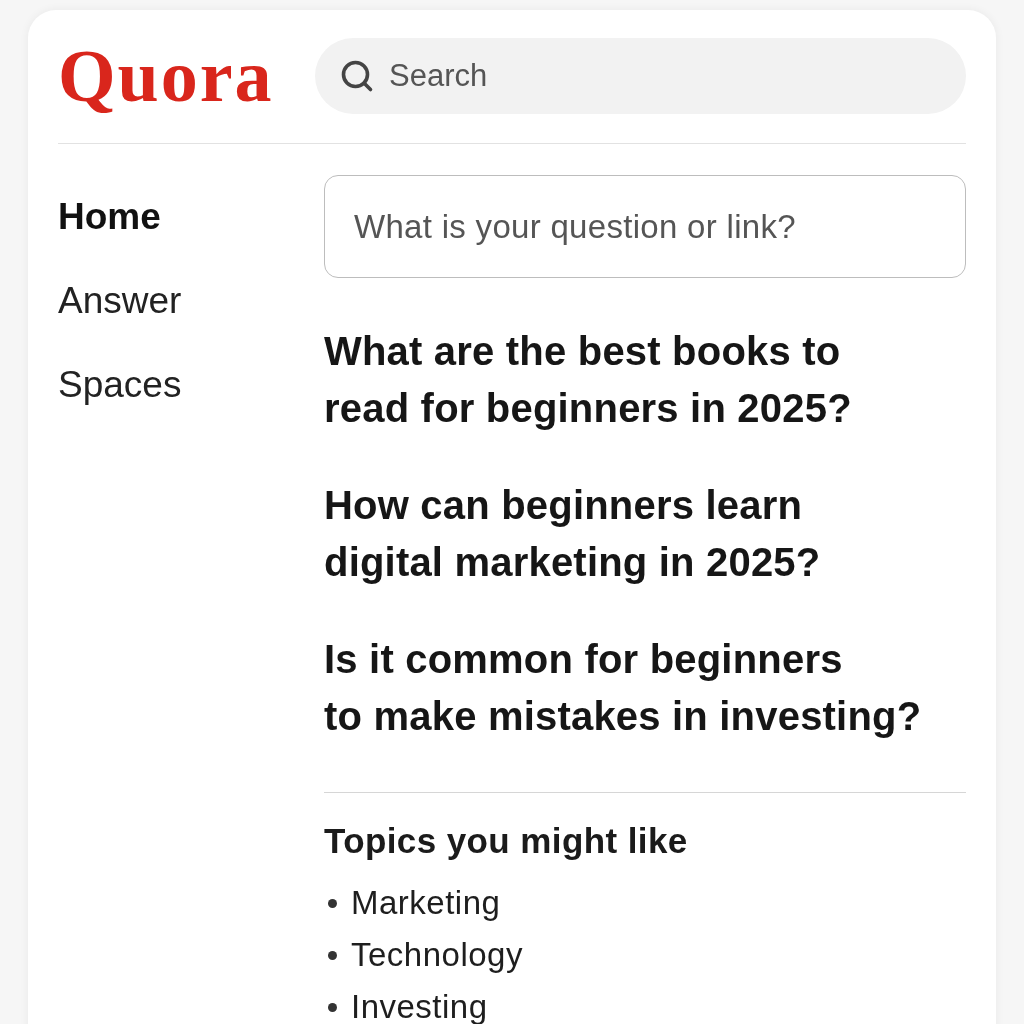 The height and width of the screenshot is (1024, 1024). What do you see at coordinates (623, 688) in the screenshot?
I see `question-link: Is it common for beginners to make mistakes in investing?` at bounding box center [623, 688].